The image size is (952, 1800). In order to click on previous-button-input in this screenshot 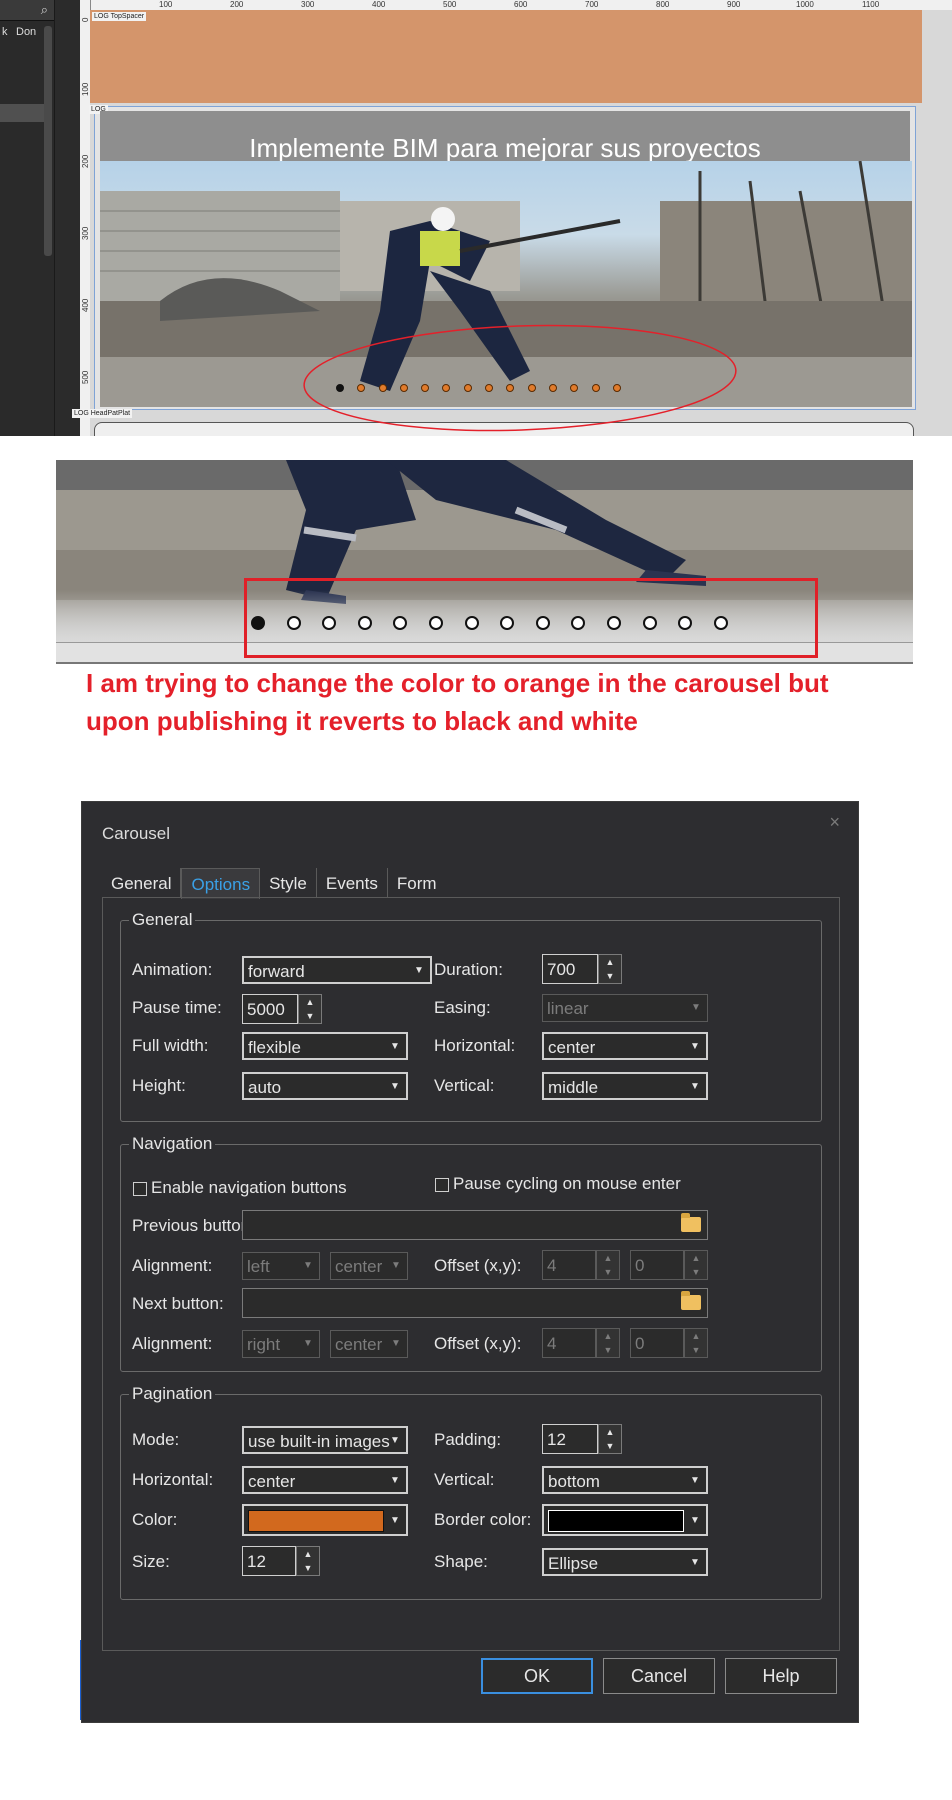, I will do `click(475, 1225)`.